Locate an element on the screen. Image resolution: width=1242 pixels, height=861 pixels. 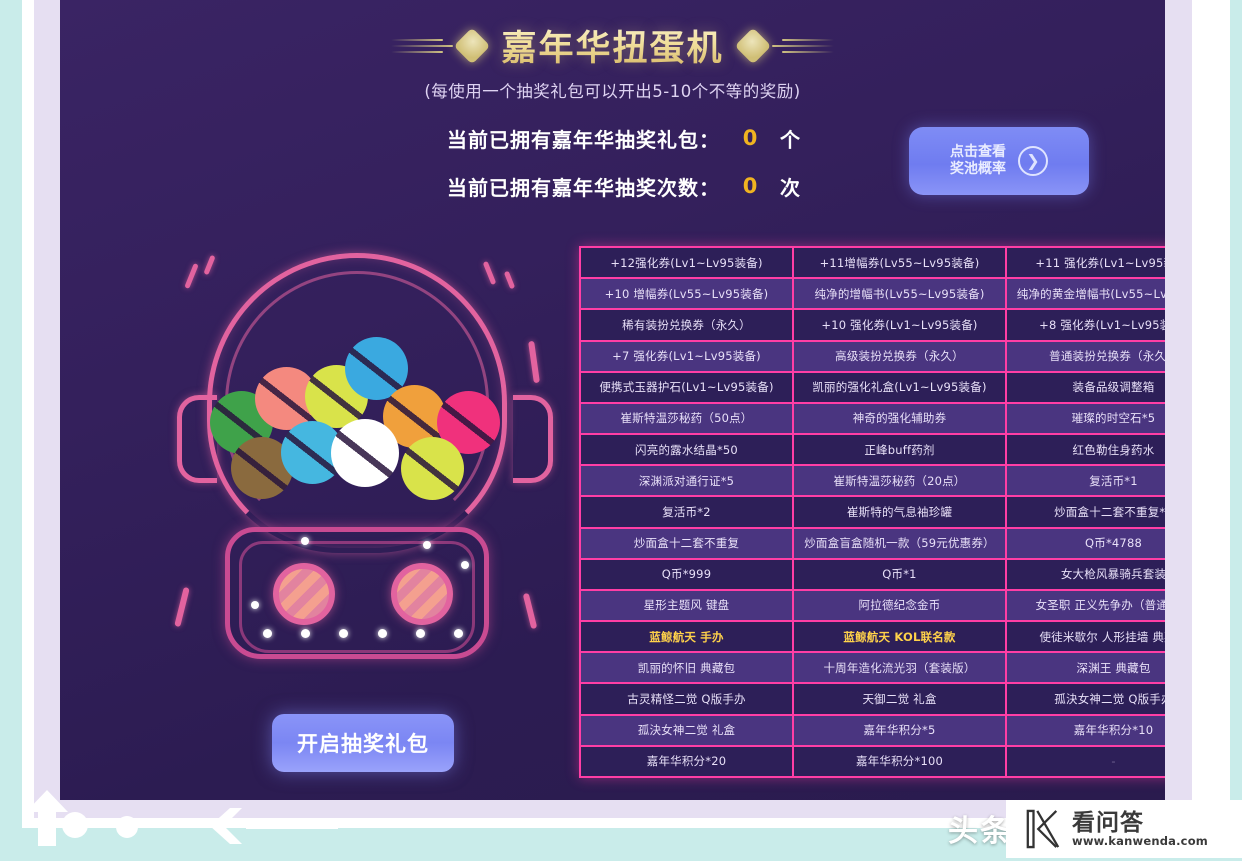
prize-table-cell: 十周年造化流光羽（套装版） is located at coordinates (900, 668).